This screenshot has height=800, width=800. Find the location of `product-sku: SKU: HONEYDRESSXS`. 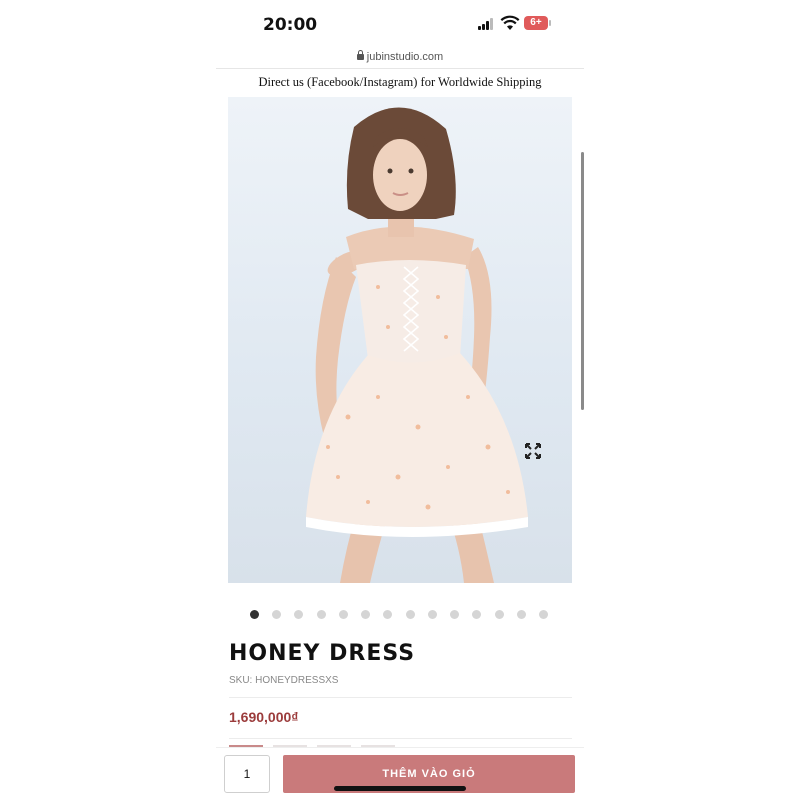

product-sku: SKU: HONEYDRESSXS is located at coordinates (284, 680).